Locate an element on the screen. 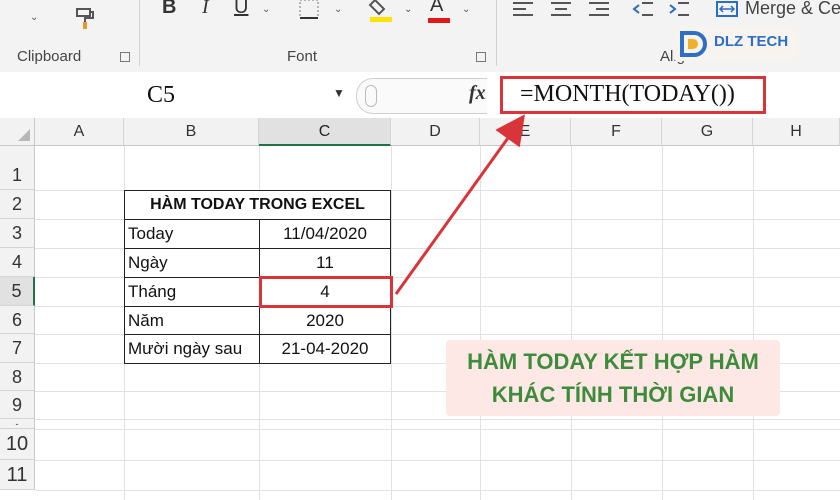 This screenshot has width=840, height=500. format-painter-icon is located at coordinates (86, 21).